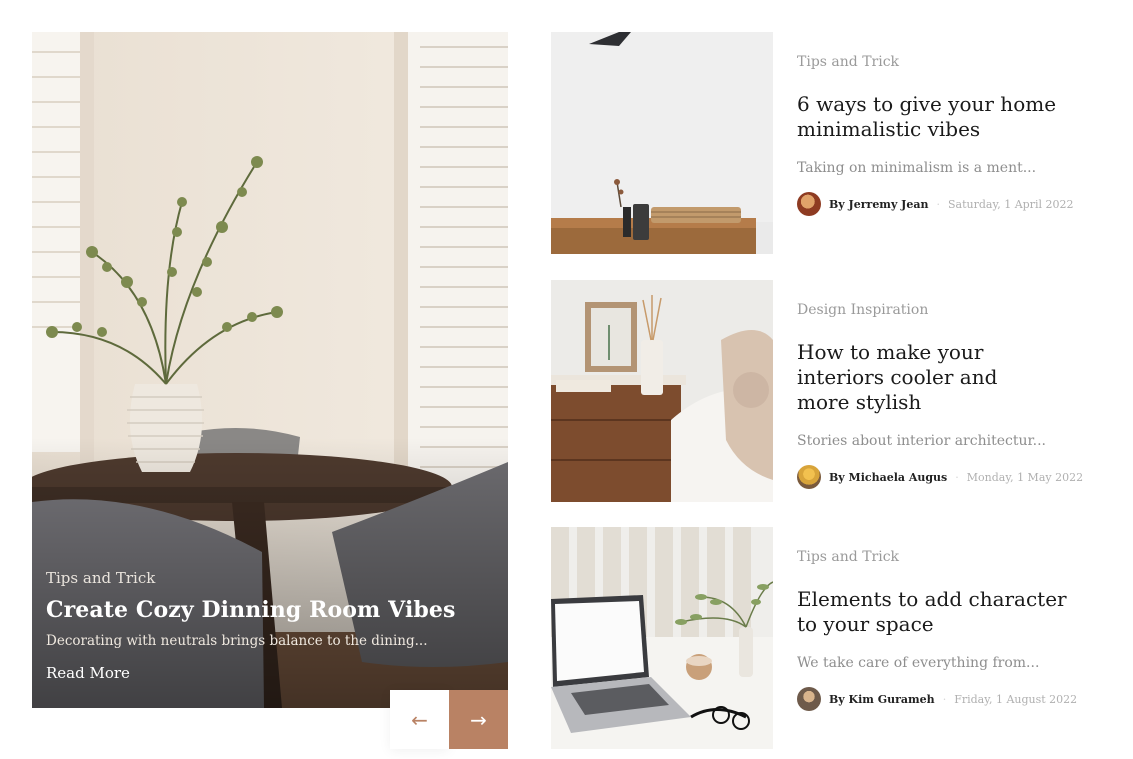 The height and width of the screenshot is (759, 1133). What do you see at coordinates (1011, 204) in the screenshot?
I see `publish-date: Saturday, 1 April 2022` at bounding box center [1011, 204].